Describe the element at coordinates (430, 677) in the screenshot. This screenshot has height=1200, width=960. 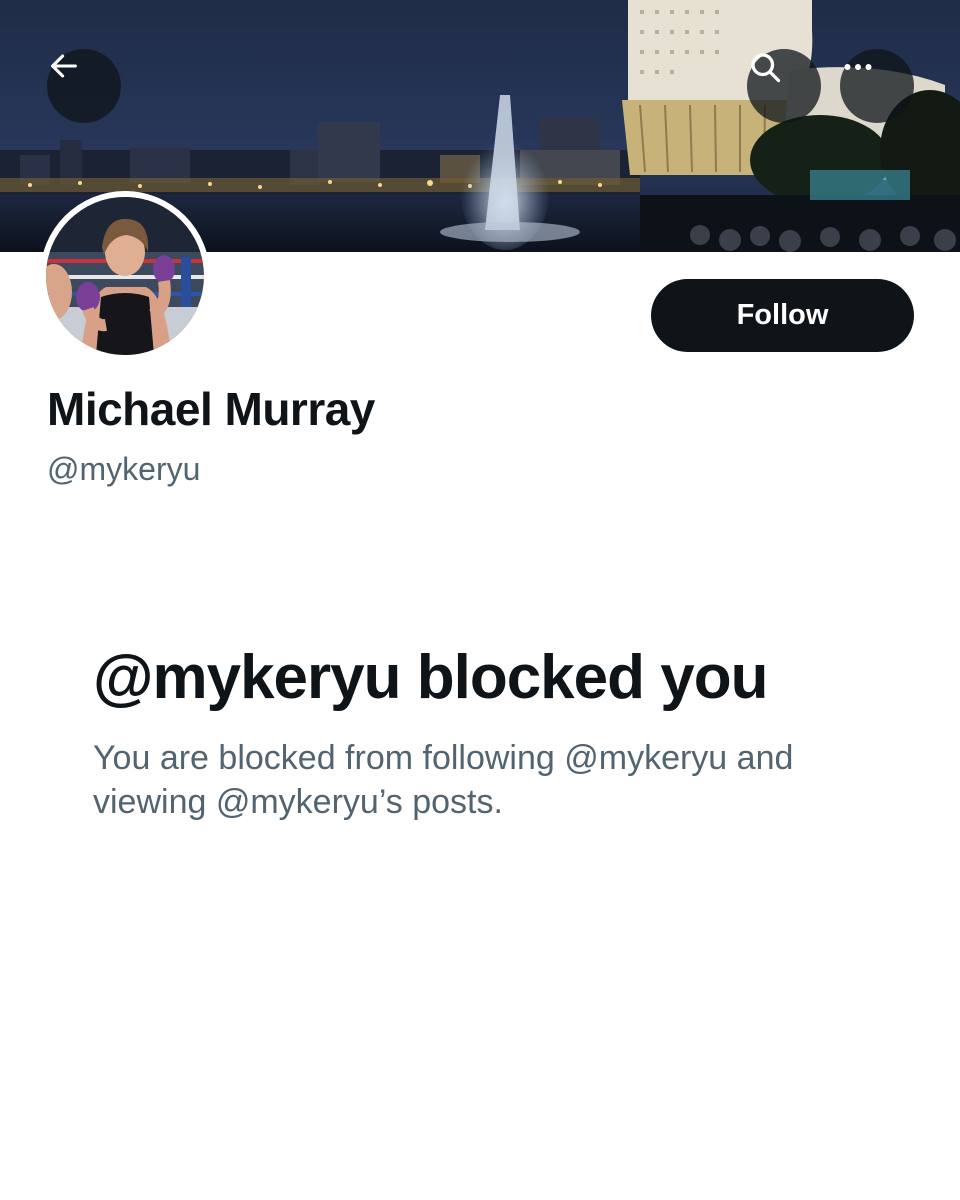
I see `blocked-notice-title: @mykeryu blocked you` at that location.